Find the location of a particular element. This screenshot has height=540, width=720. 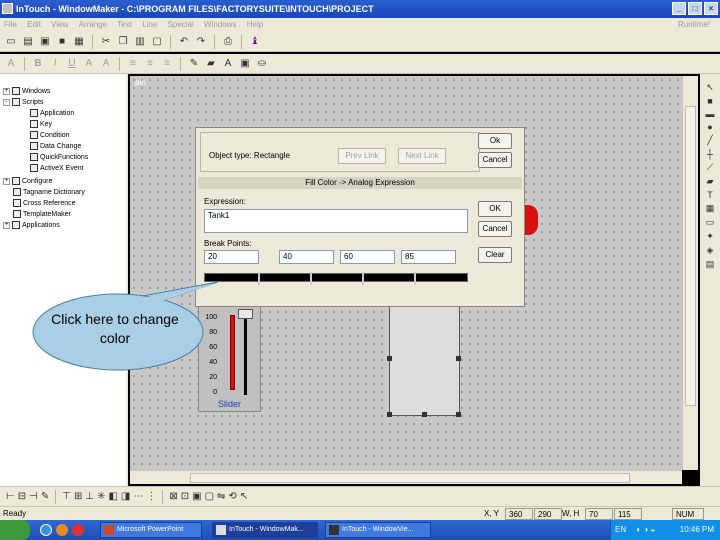

menu-help: Help is located at coordinates (255, 24).